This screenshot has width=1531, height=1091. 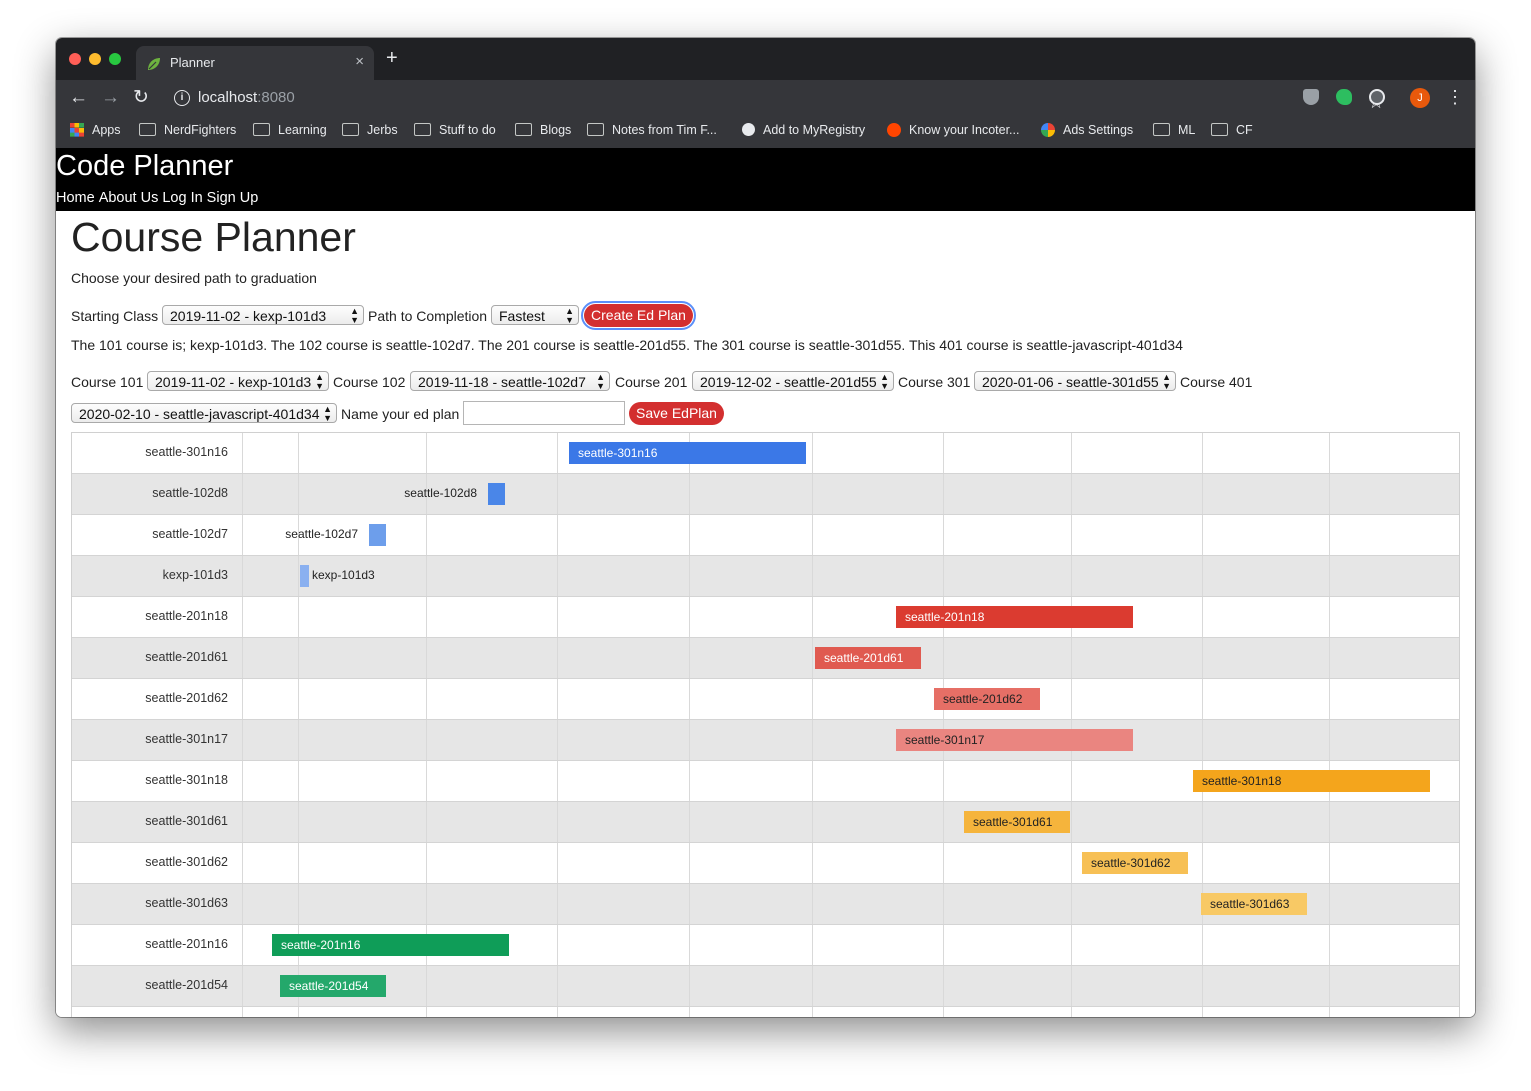 I want to click on evernote-extension-icon, so click(x=1344, y=97).